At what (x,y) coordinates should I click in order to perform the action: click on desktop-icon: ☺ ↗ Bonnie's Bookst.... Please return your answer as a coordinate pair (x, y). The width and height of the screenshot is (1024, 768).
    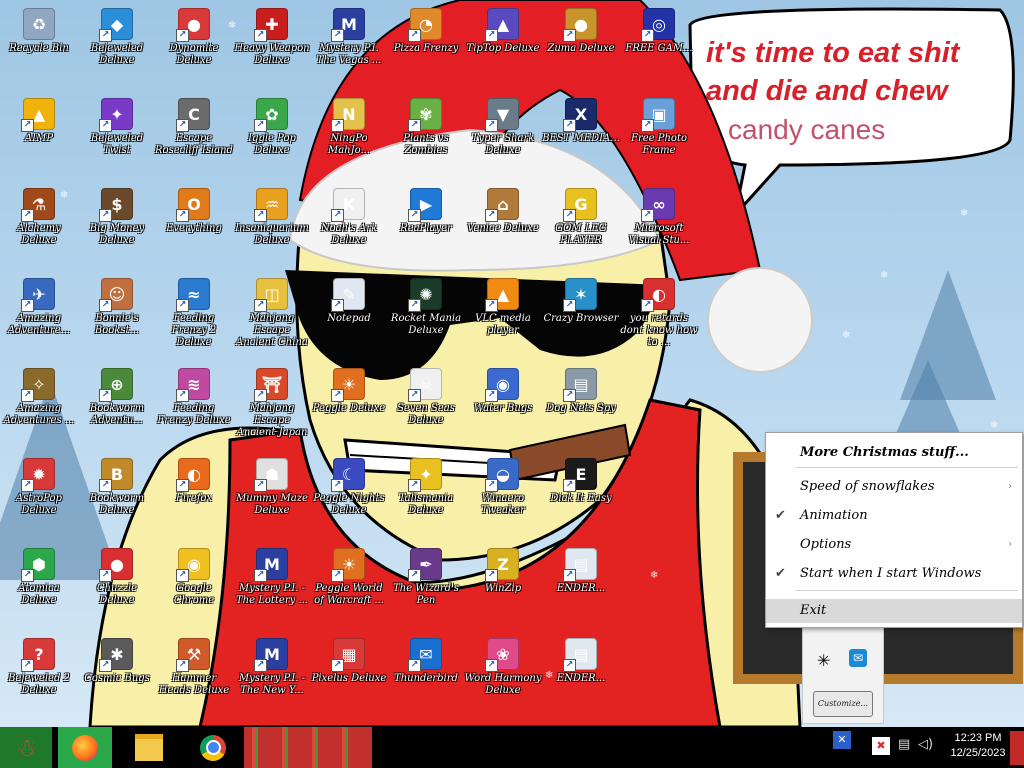
    Looking at the image, I should click on (117, 315).